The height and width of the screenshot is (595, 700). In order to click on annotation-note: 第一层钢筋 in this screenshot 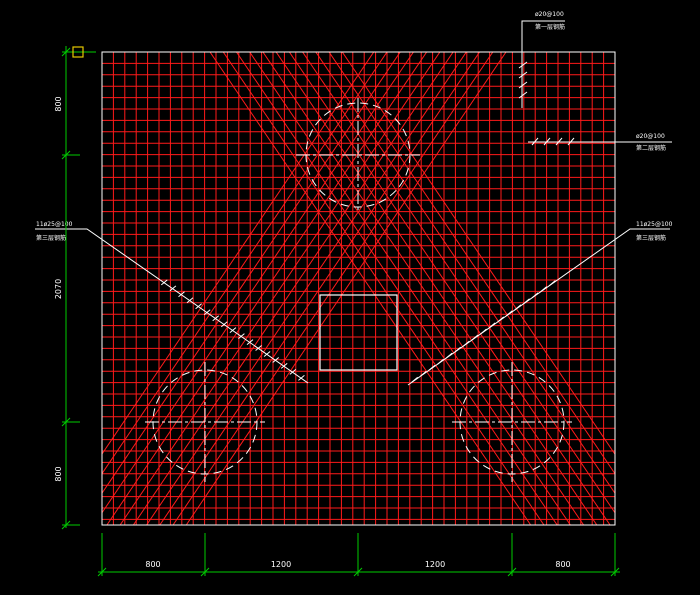, I will do `click(550, 27)`.